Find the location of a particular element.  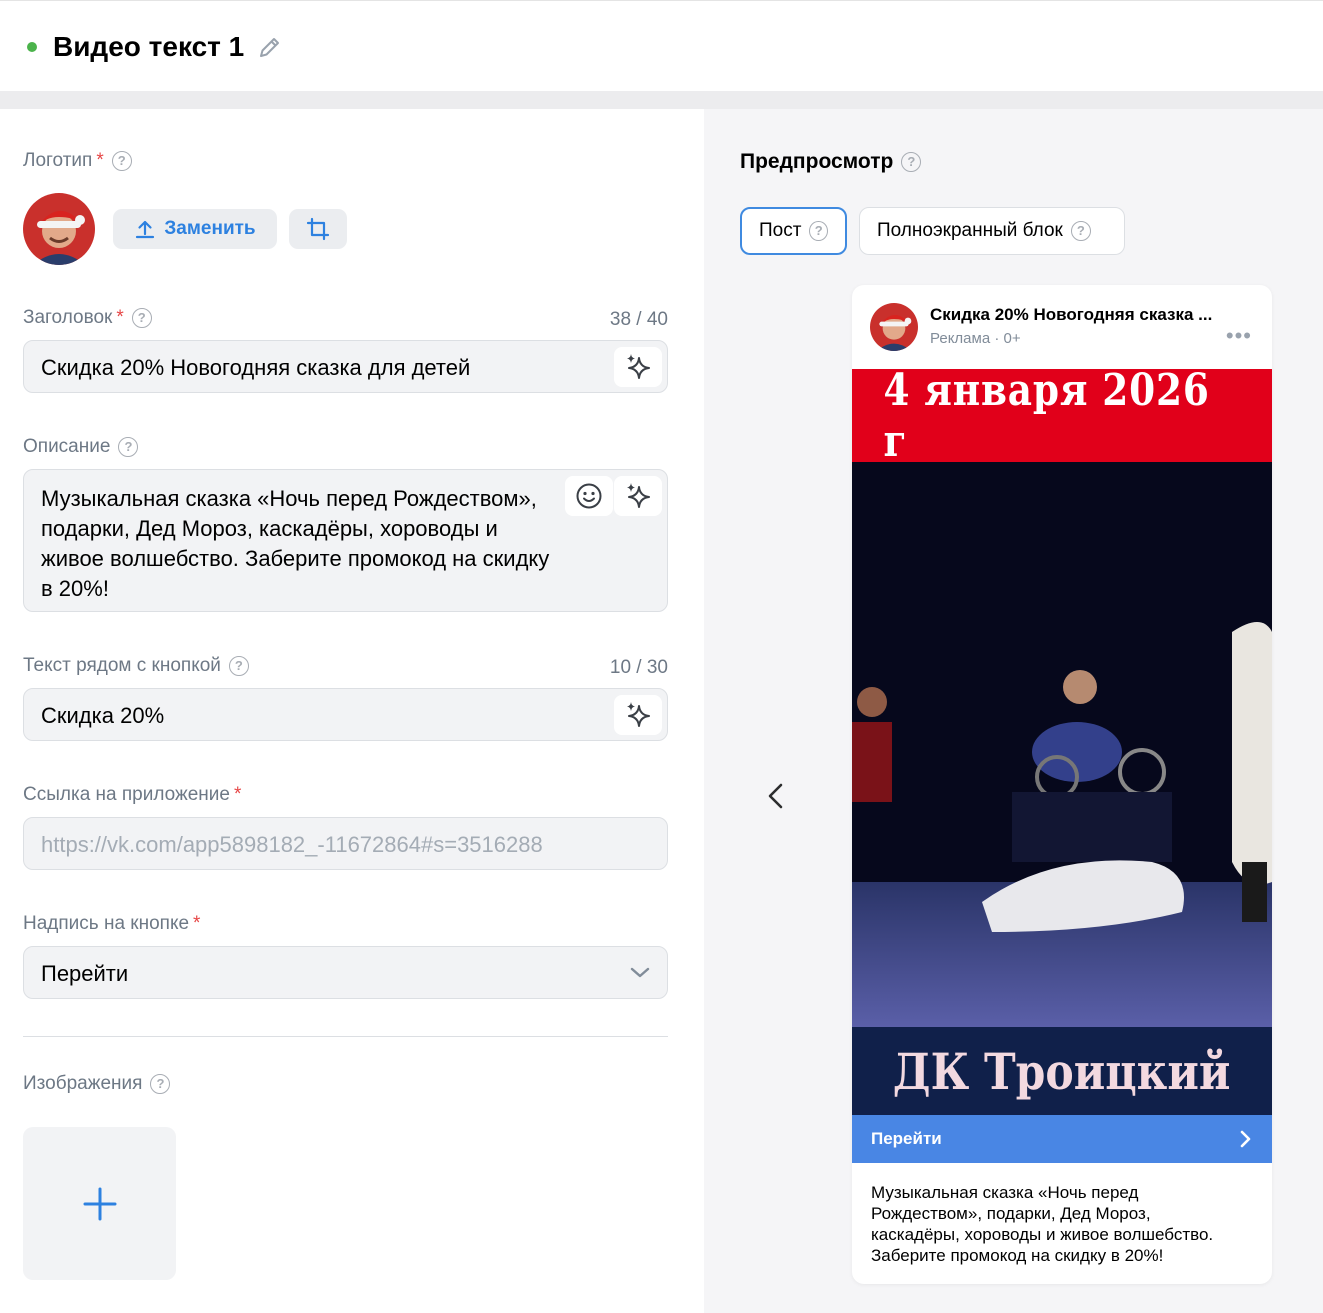

page-title: Видео текст 1 is located at coordinates (149, 46).